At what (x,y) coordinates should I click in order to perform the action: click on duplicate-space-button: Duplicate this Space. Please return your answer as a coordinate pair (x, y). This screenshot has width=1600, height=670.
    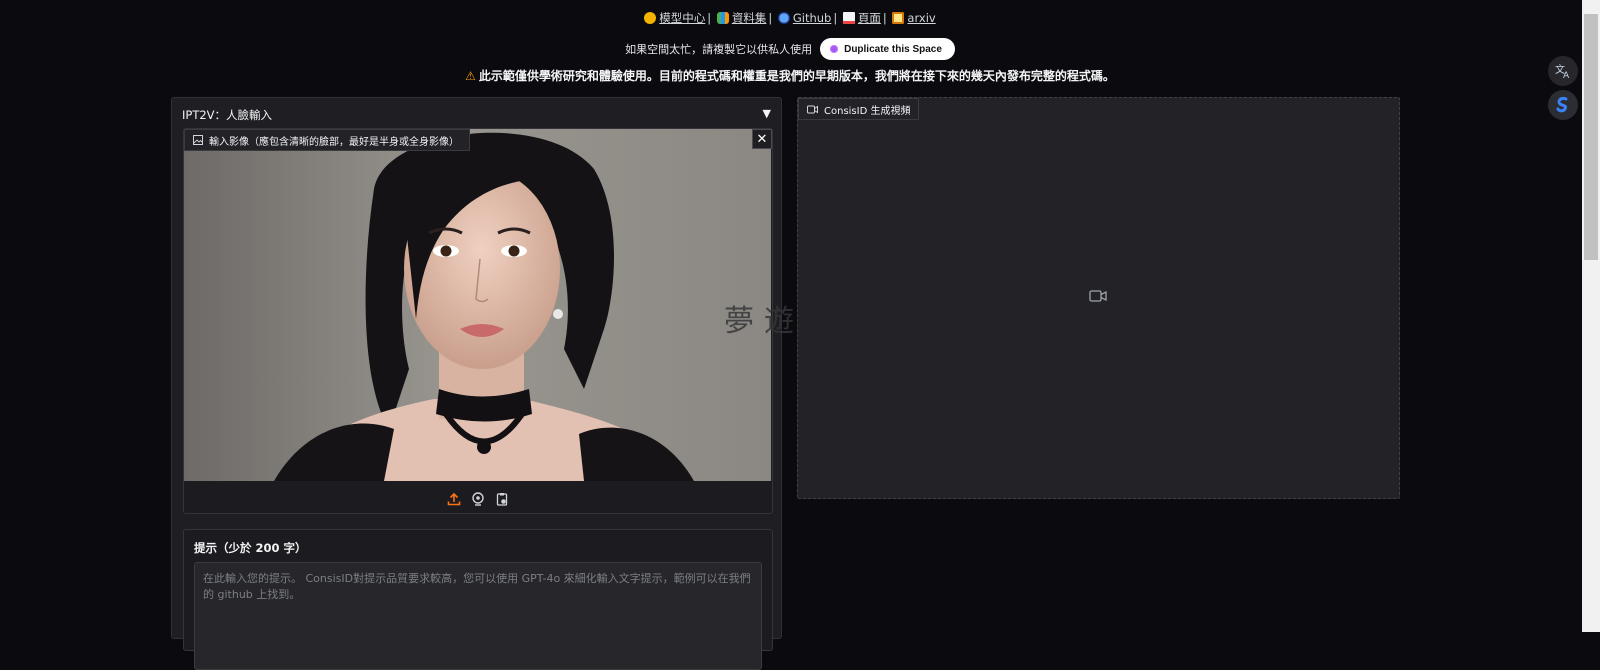
    Looking at the image, I should click on (887, 49).